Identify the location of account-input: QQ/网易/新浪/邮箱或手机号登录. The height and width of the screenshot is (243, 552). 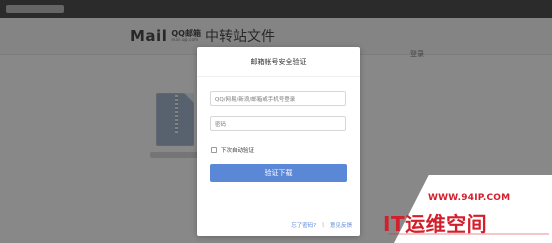
(278, 98).